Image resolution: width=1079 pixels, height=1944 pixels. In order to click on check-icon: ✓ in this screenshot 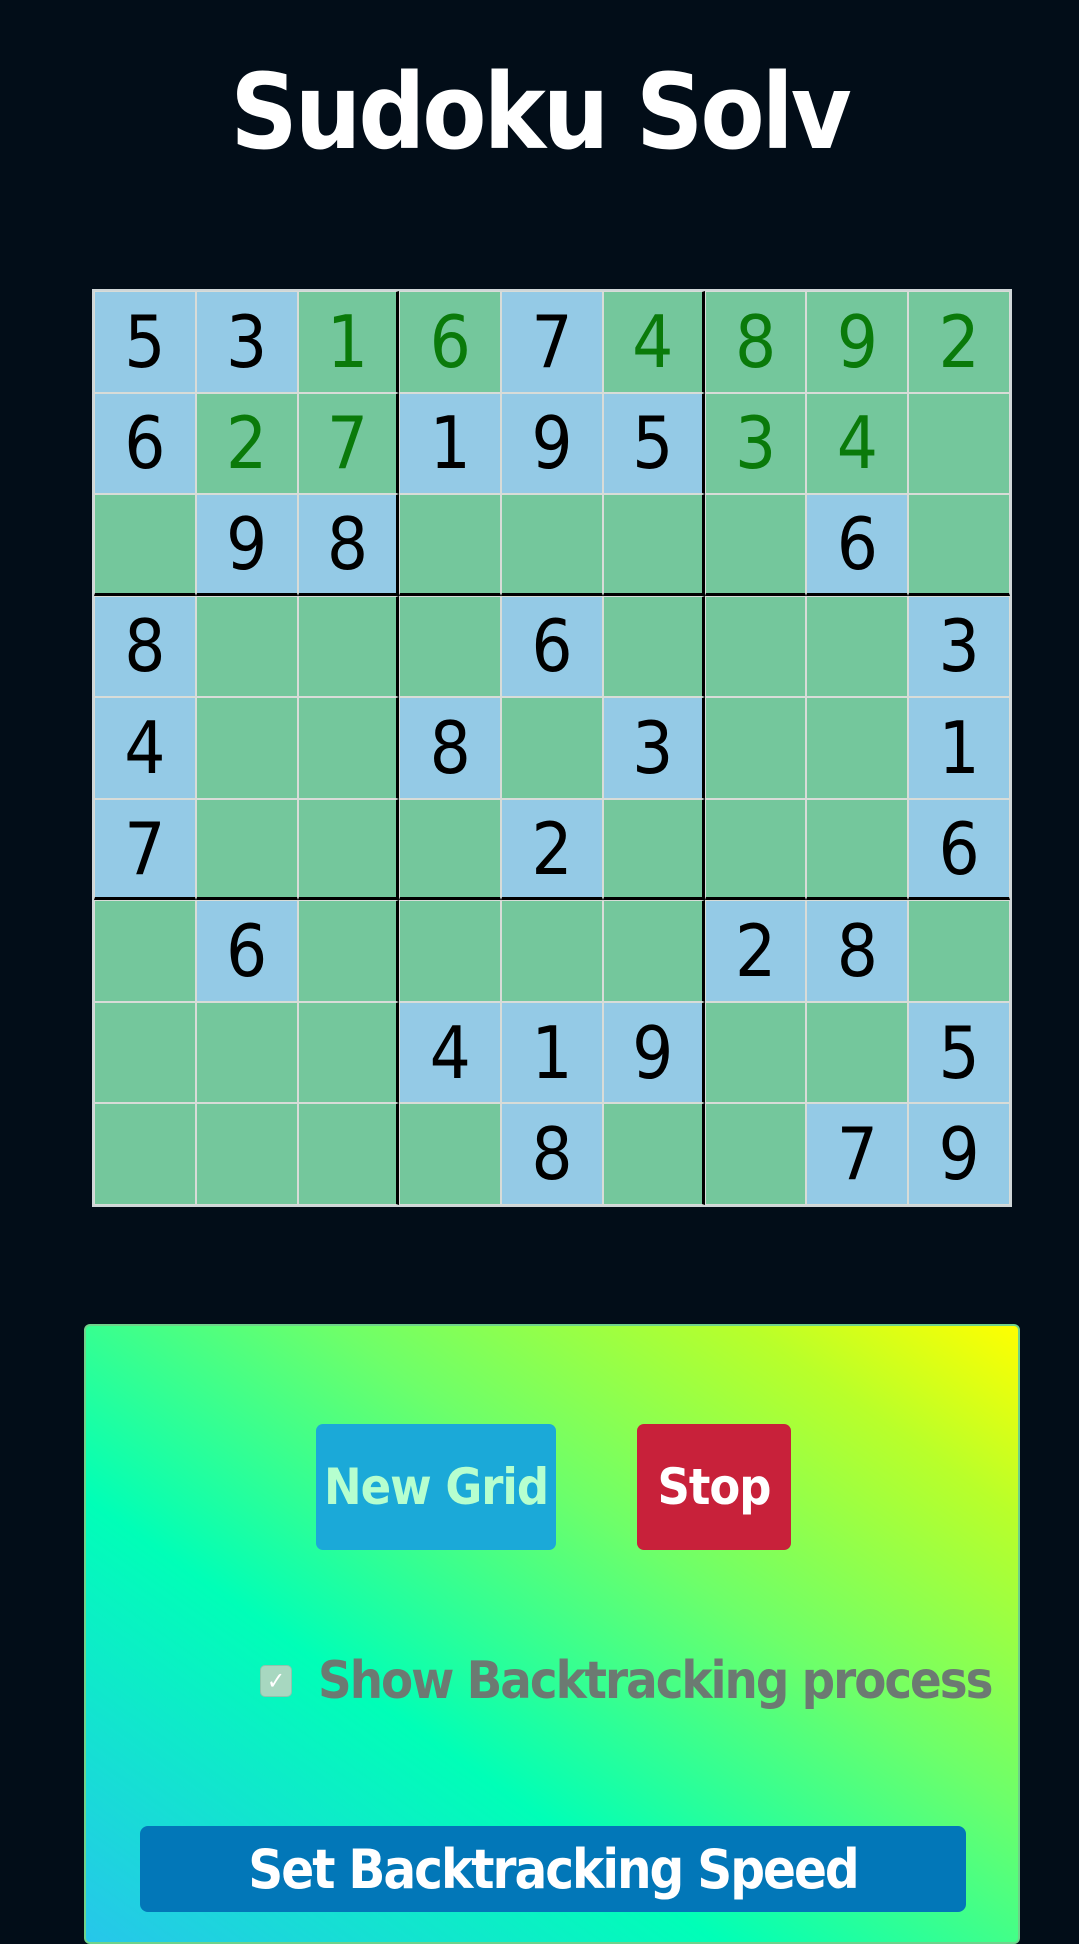, I will do `click(276, 1681)`.